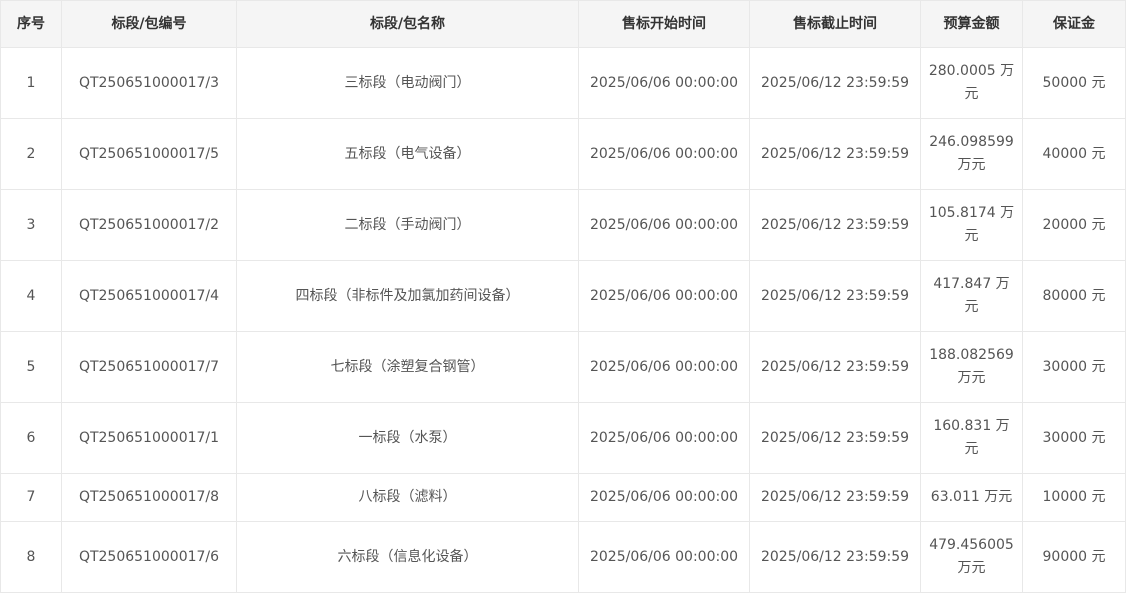 The width and height of the screenshot is (1126, 597). Describe the element at coordinates (1074, 225) in the screenshot. I see `cell-deposit: 20000 元` at that location.